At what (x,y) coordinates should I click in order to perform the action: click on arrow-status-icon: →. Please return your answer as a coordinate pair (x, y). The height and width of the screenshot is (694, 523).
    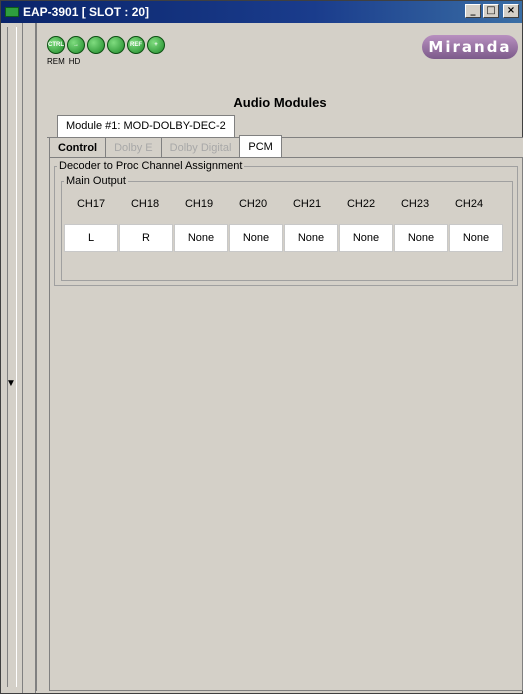
    Looking at the image, I should click on (76, 45).